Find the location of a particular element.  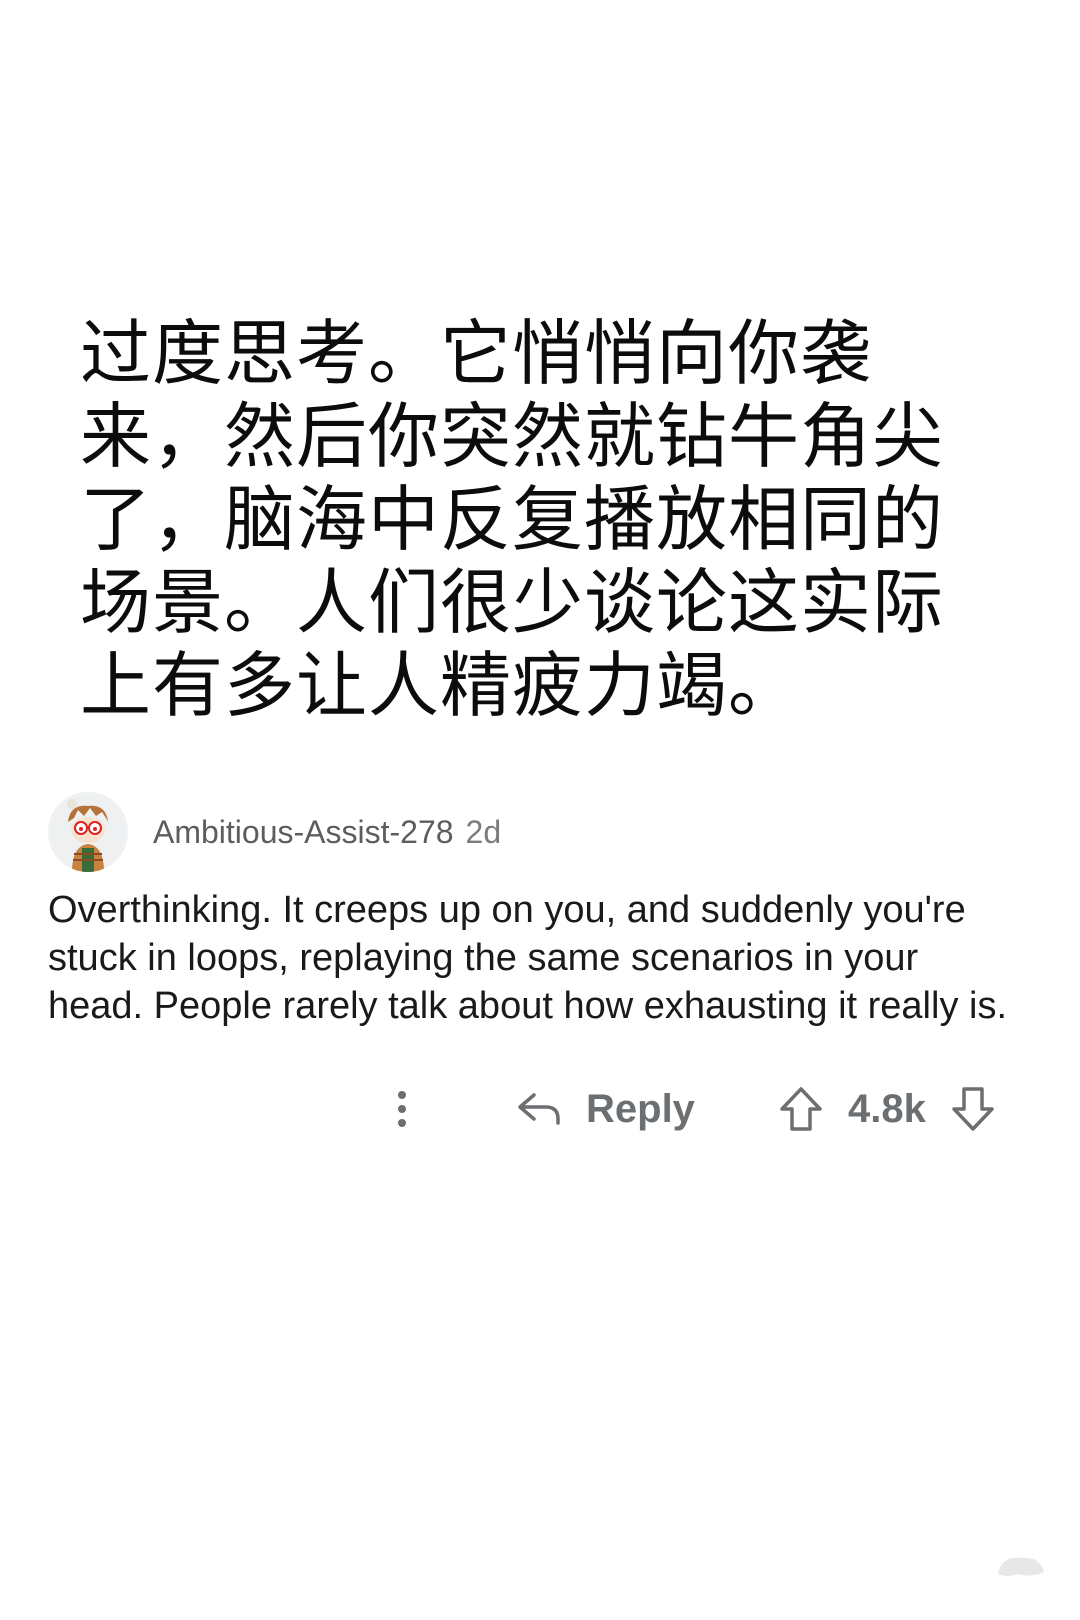

reply-button: Reply is located at coordinates (605, 1109).